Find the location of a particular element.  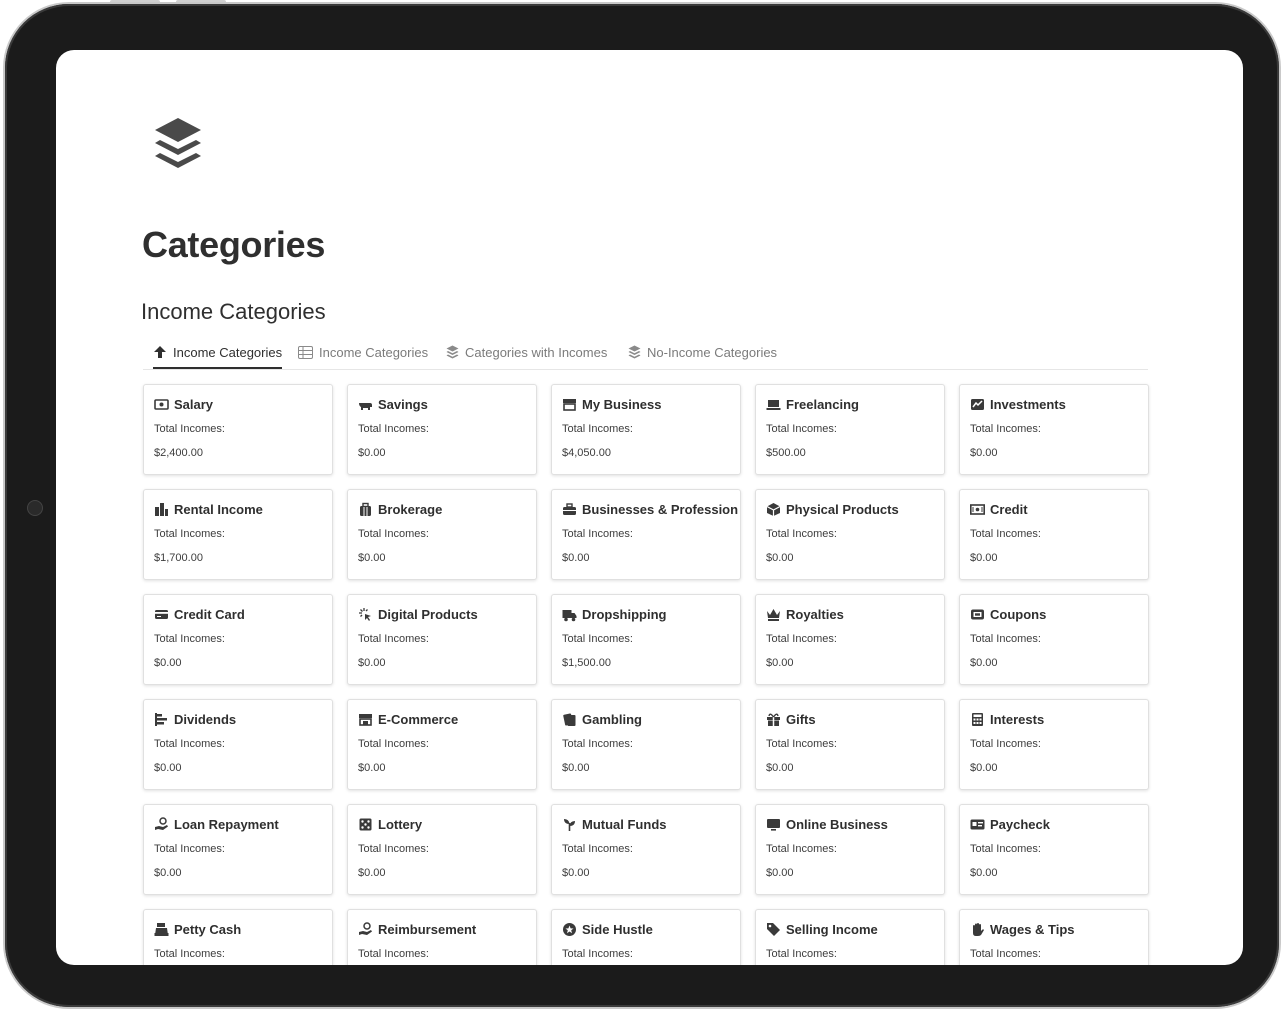

category-name: Brokerage is located at coordinates (410, 509).